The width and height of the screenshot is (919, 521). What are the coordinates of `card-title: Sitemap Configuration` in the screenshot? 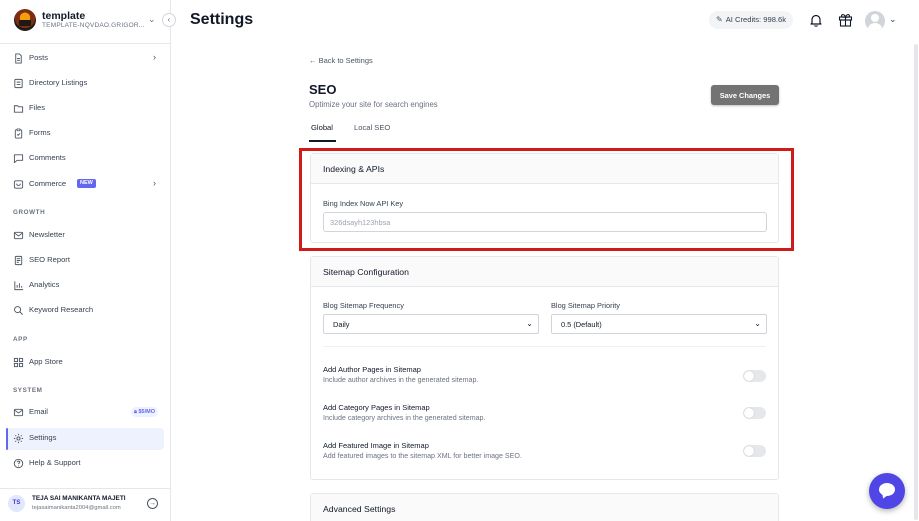 It's located at (366, 272).